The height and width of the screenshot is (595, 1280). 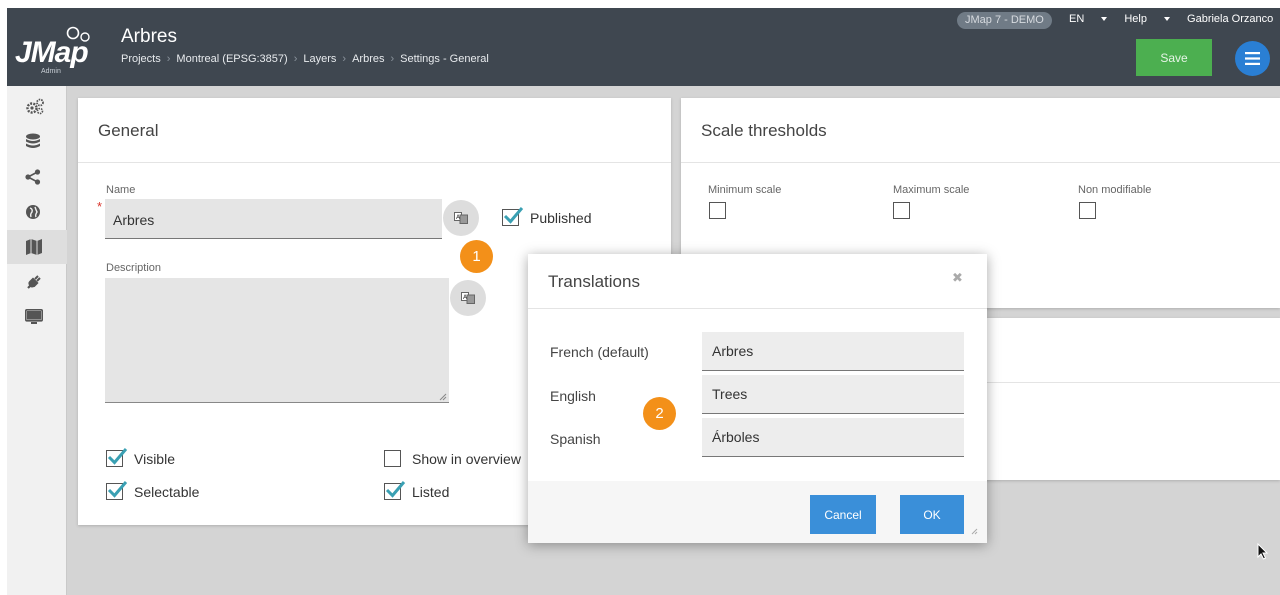 I want to click on sidebar-item-projects, so click(x=37, y=247).